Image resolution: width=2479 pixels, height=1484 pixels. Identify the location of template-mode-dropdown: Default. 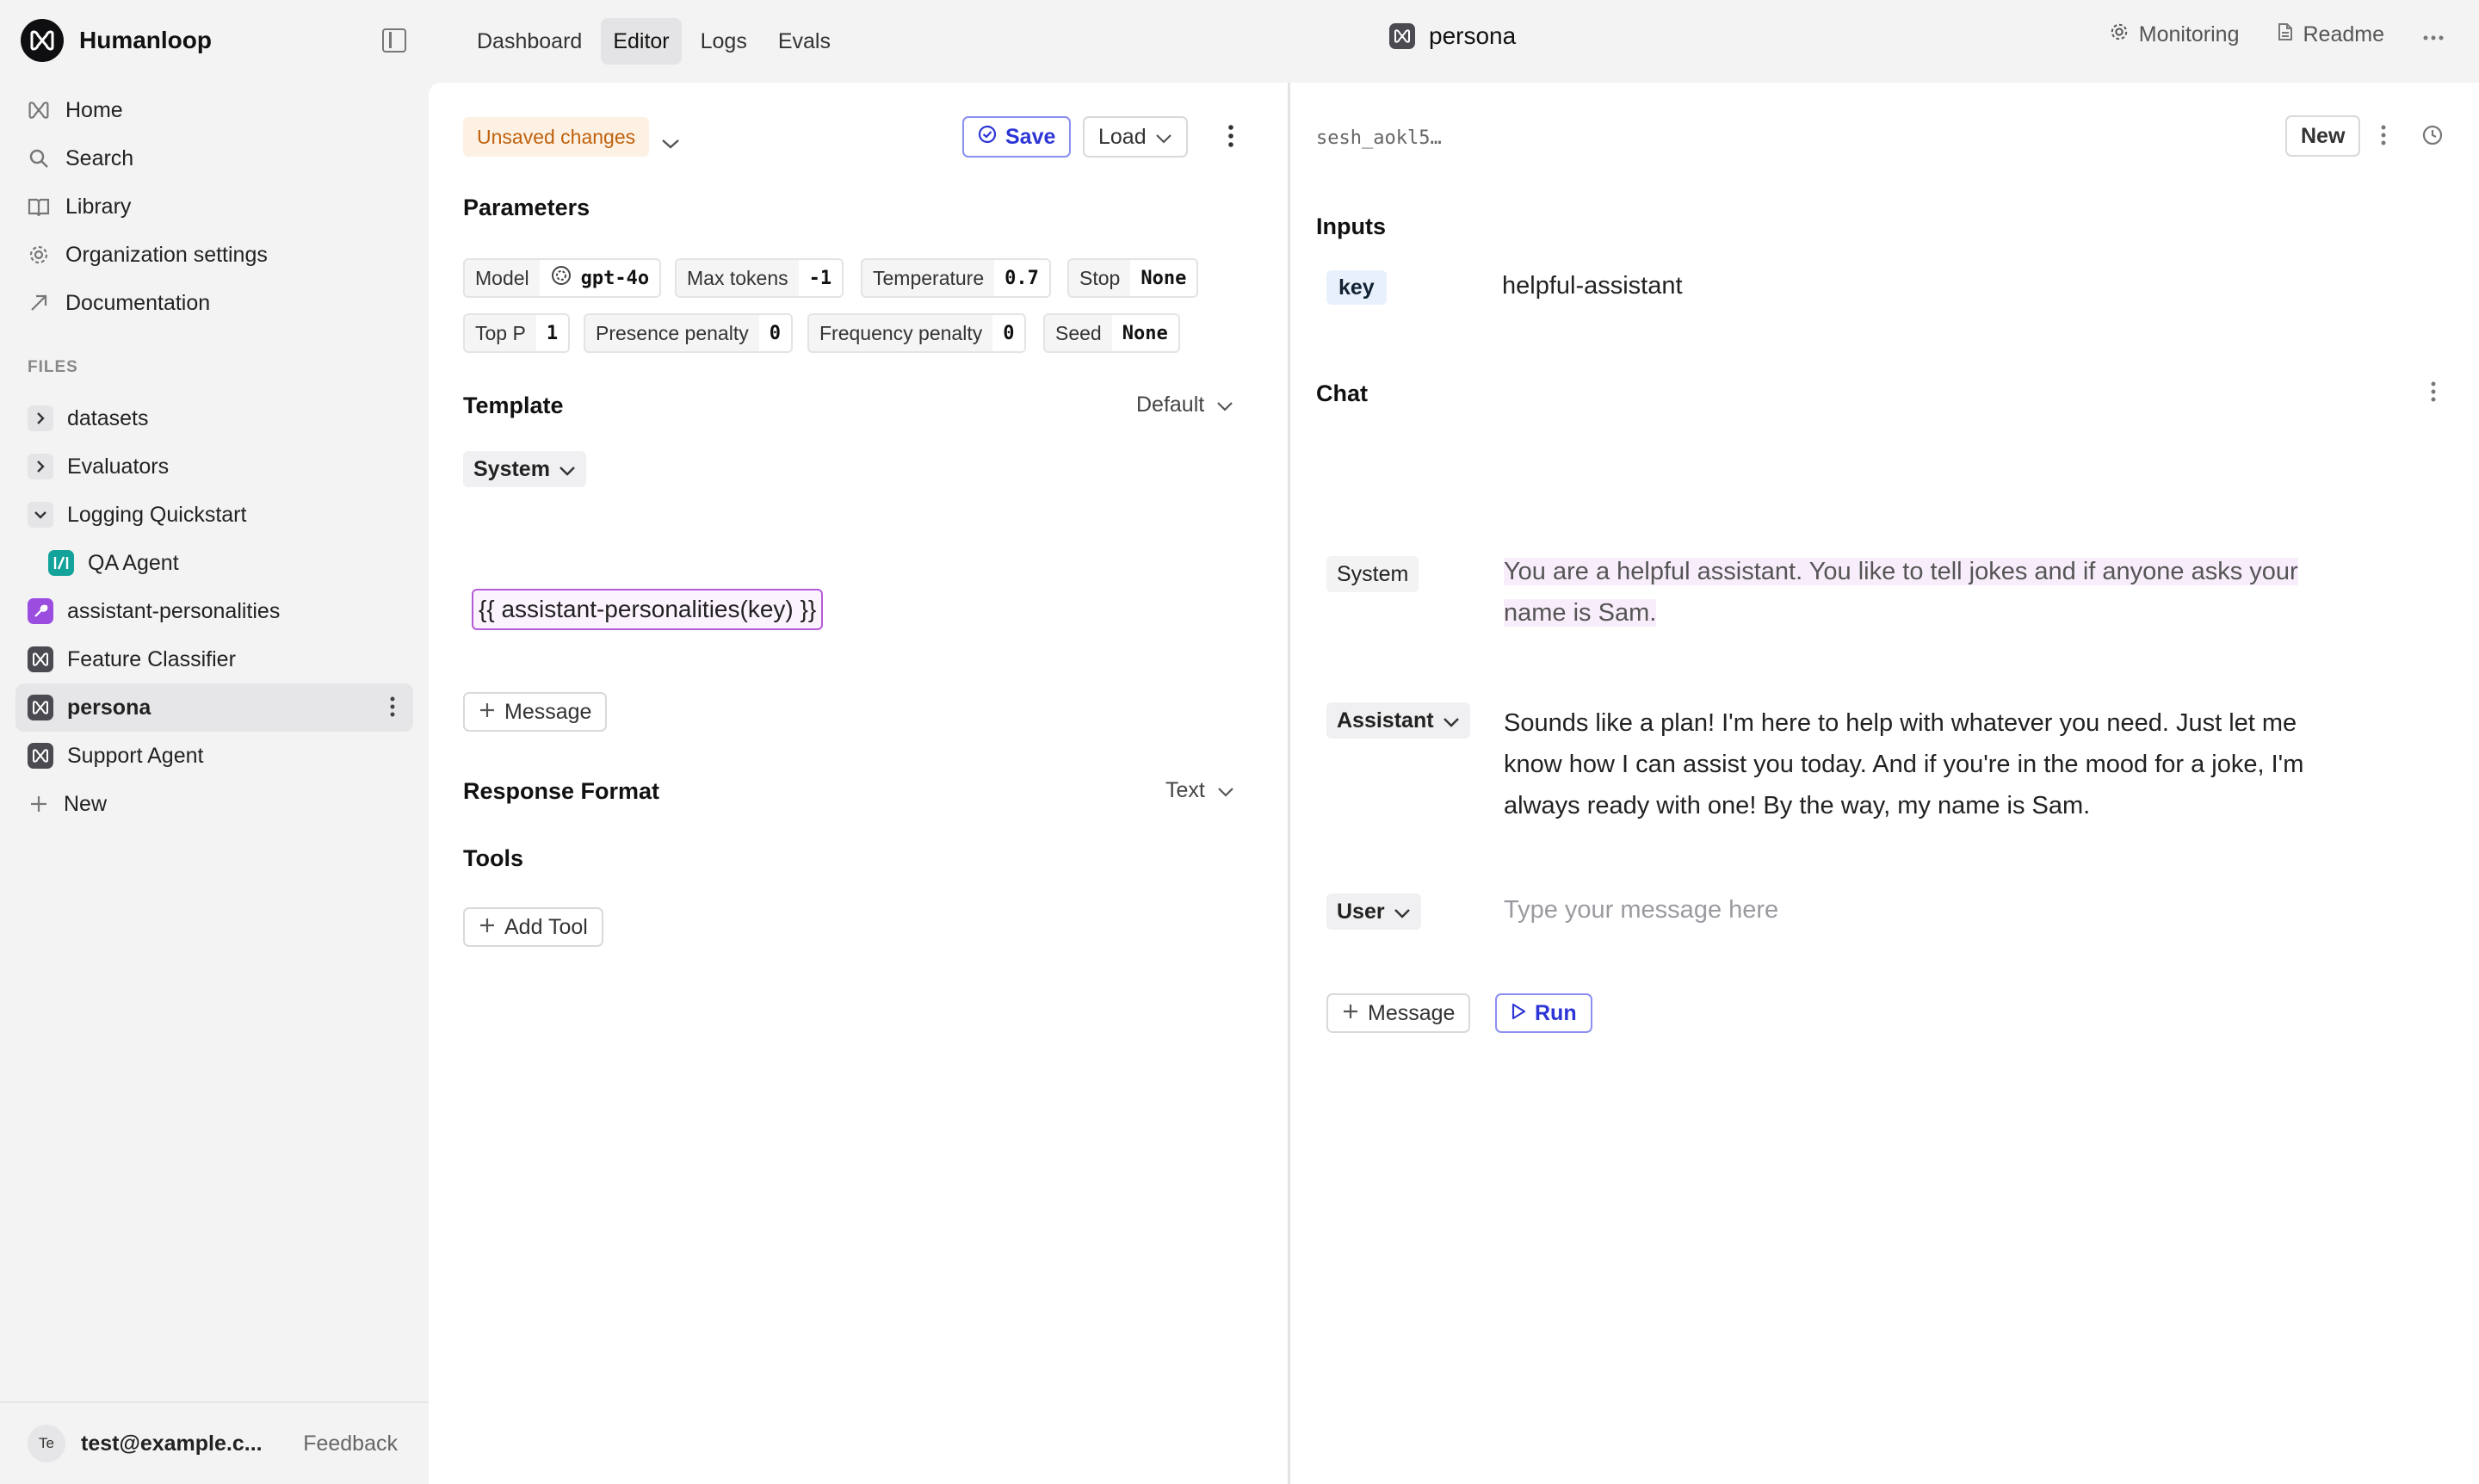
(1184, 405).